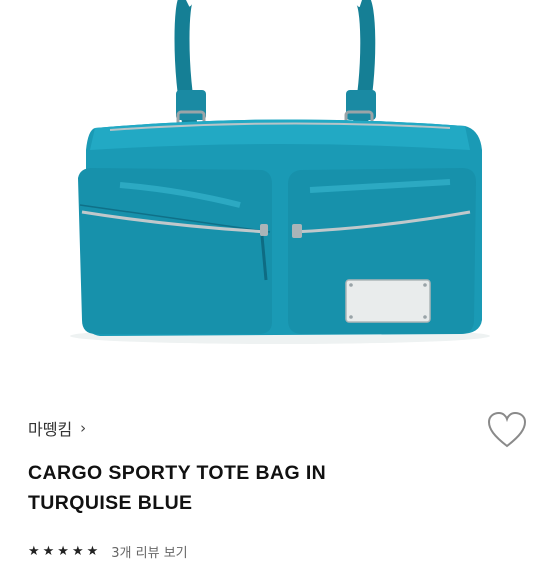 This screenshot has height=561, width=555. I want to click on star-rating-icon: ★★★★★, so click(65, 551).